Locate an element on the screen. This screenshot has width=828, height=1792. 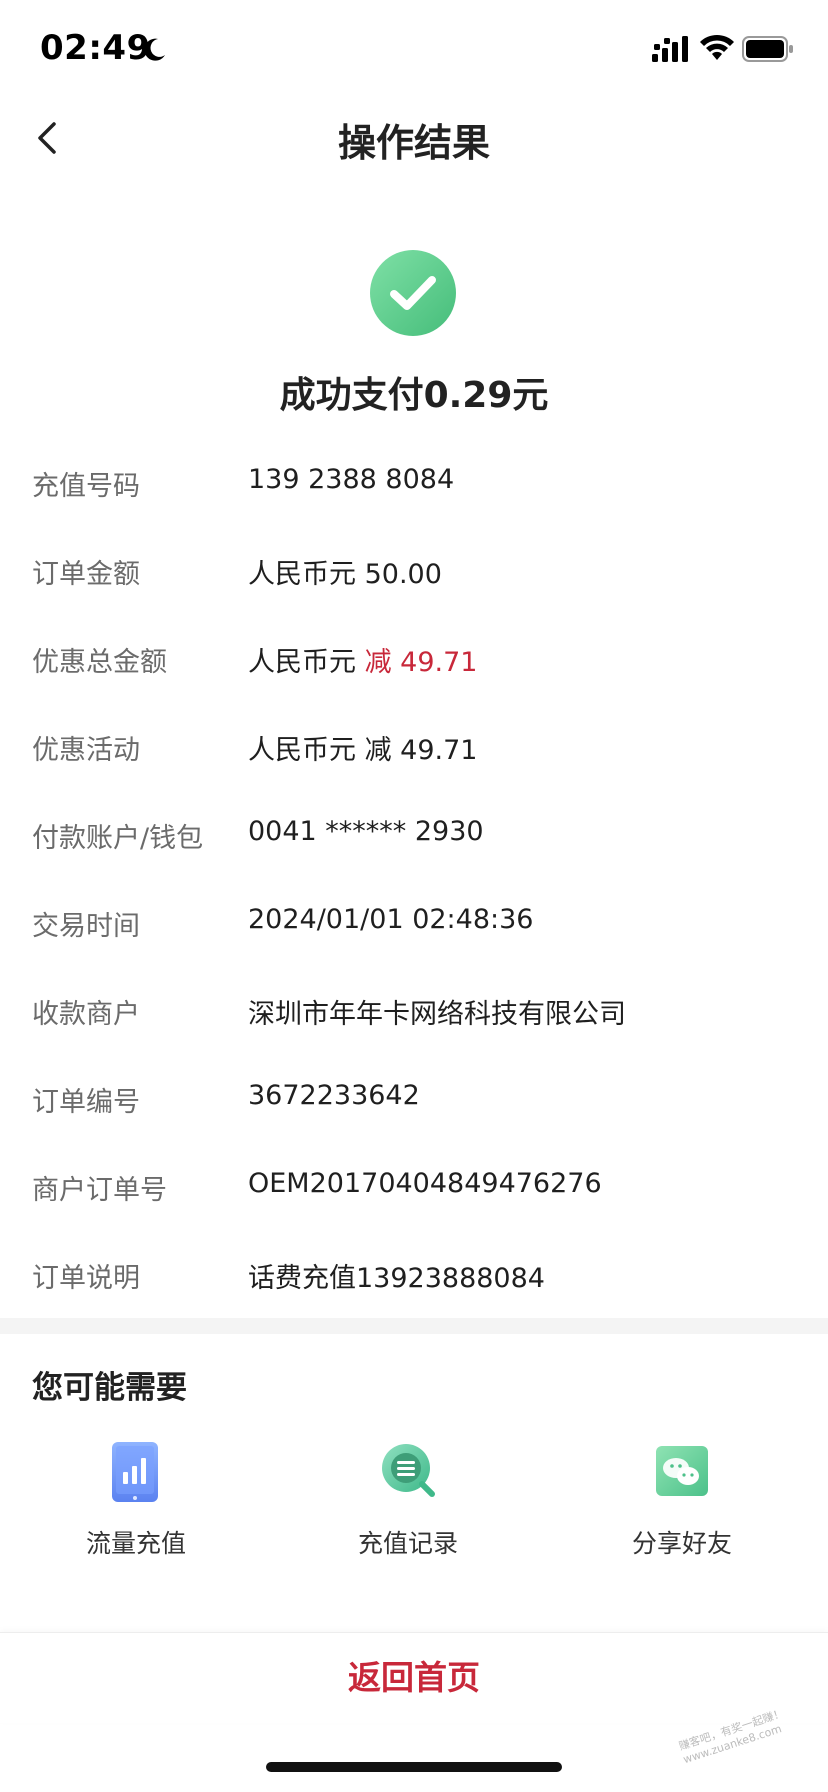
detail-row-merchant: 收款商户 深圳市年年卡网络科技有限公司 is located at coordinates (414, 1012).